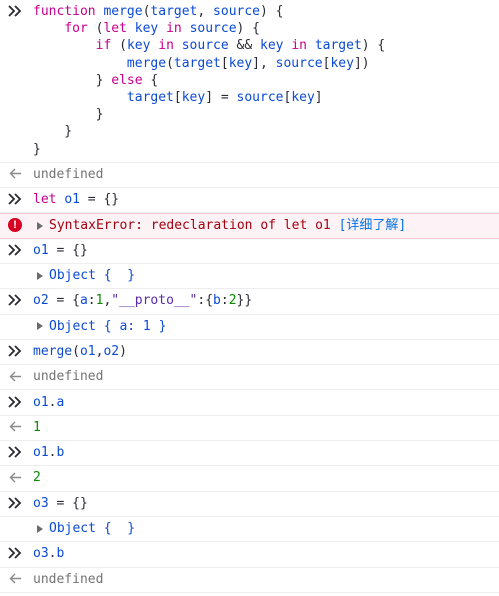  Describe the element at coordinates (213, 29) in the screenshot. I see `code-token: source` at that location.